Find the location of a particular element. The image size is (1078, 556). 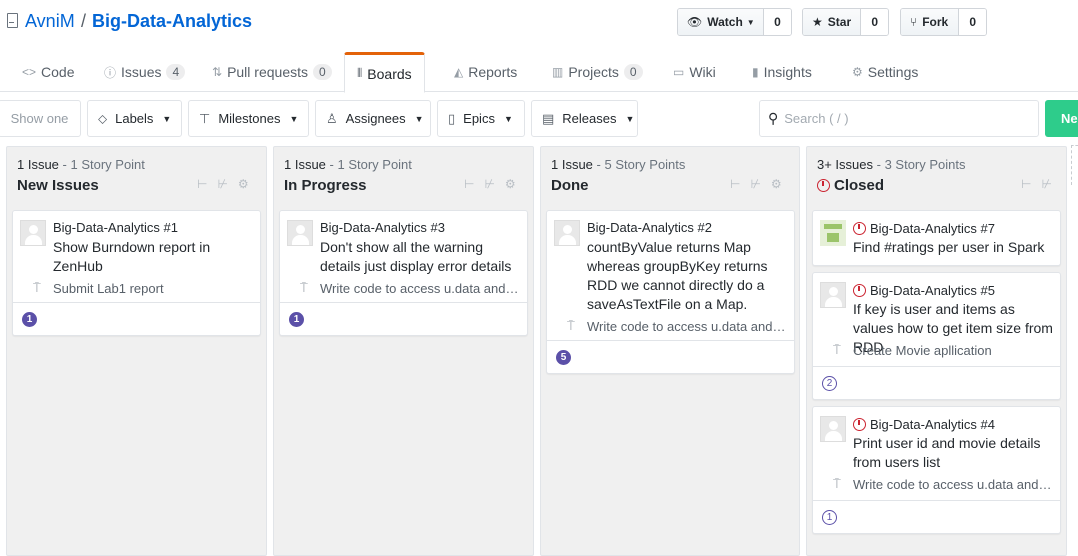

epics-filter: ▯ Epics ▼ is located at coordinates (481, 118).